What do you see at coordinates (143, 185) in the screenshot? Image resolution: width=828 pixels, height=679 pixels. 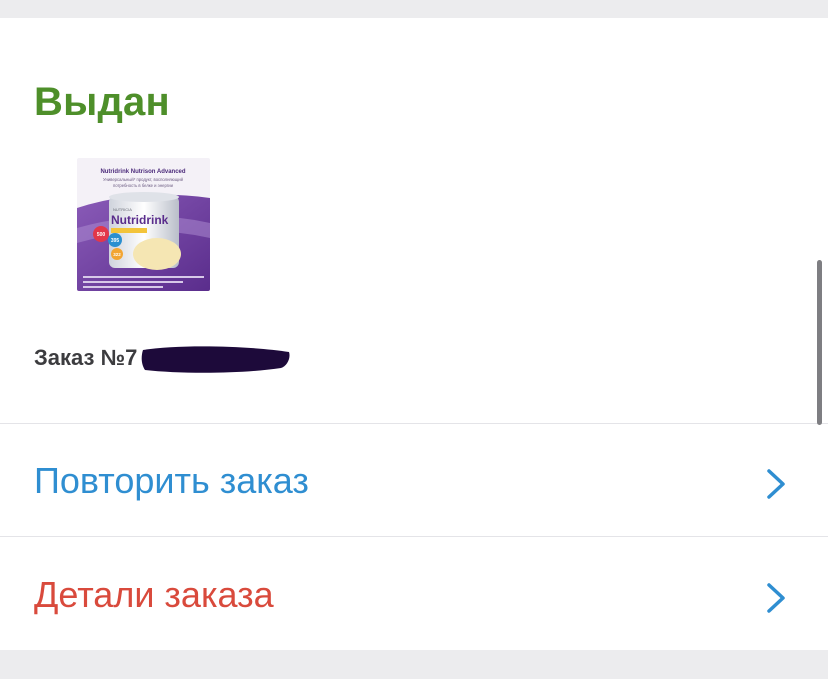 I see `product-subtitle-line-2: потребность в белке и энергии` at bounding box center [143, 185].